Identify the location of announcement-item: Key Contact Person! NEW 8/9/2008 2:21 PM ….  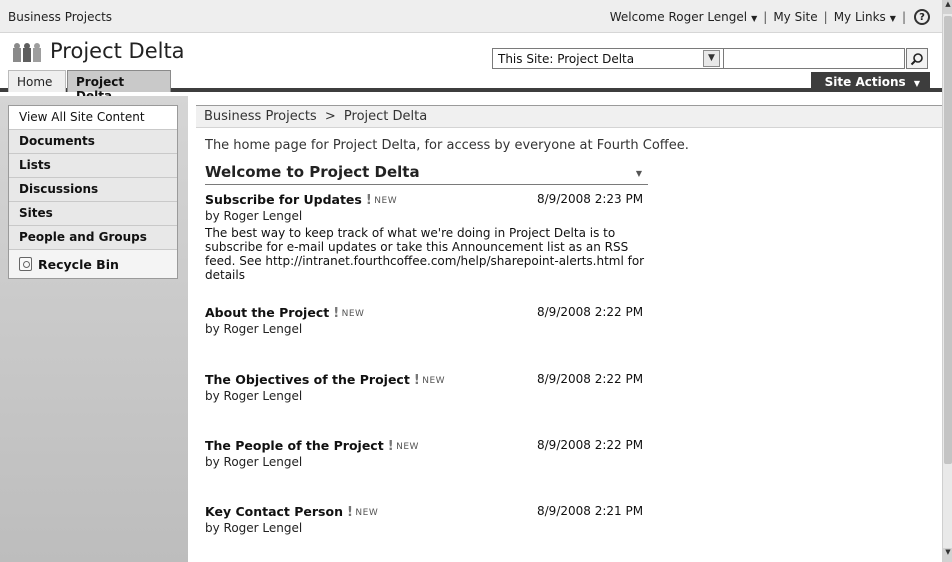
(425, 519).